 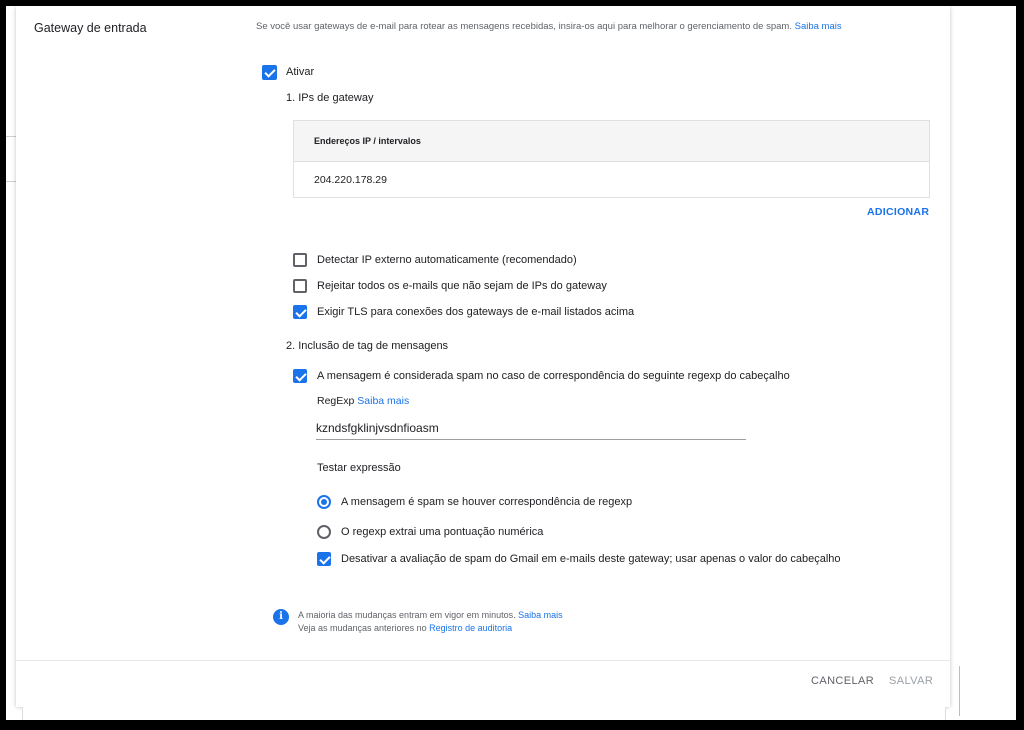 I want to click on background-pane, so click(x=983, y=363).